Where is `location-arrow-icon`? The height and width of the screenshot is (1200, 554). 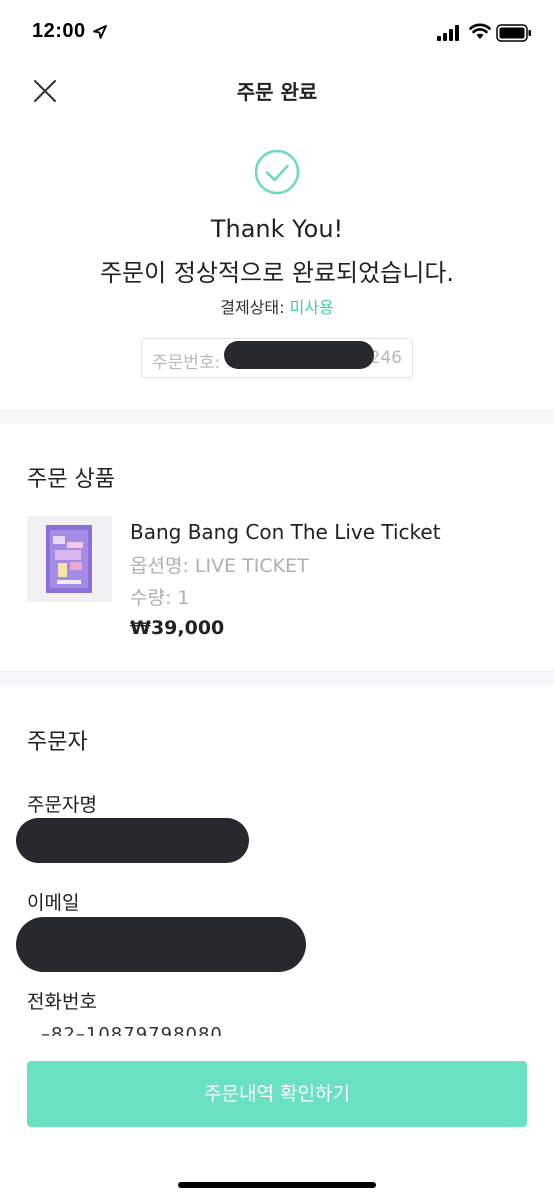 location-arrow-icon is located at coordinates (100, 32).